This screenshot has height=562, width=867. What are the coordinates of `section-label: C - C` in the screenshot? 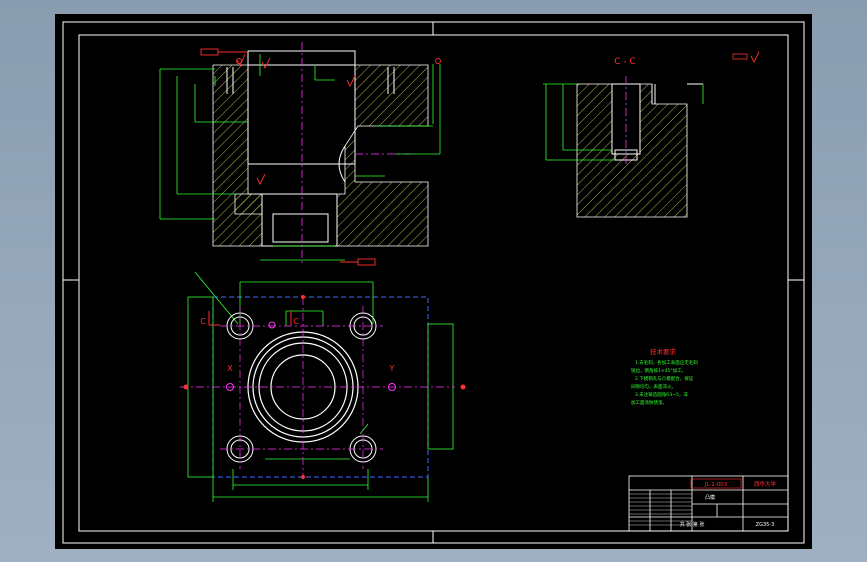 It's located at (625, 62).